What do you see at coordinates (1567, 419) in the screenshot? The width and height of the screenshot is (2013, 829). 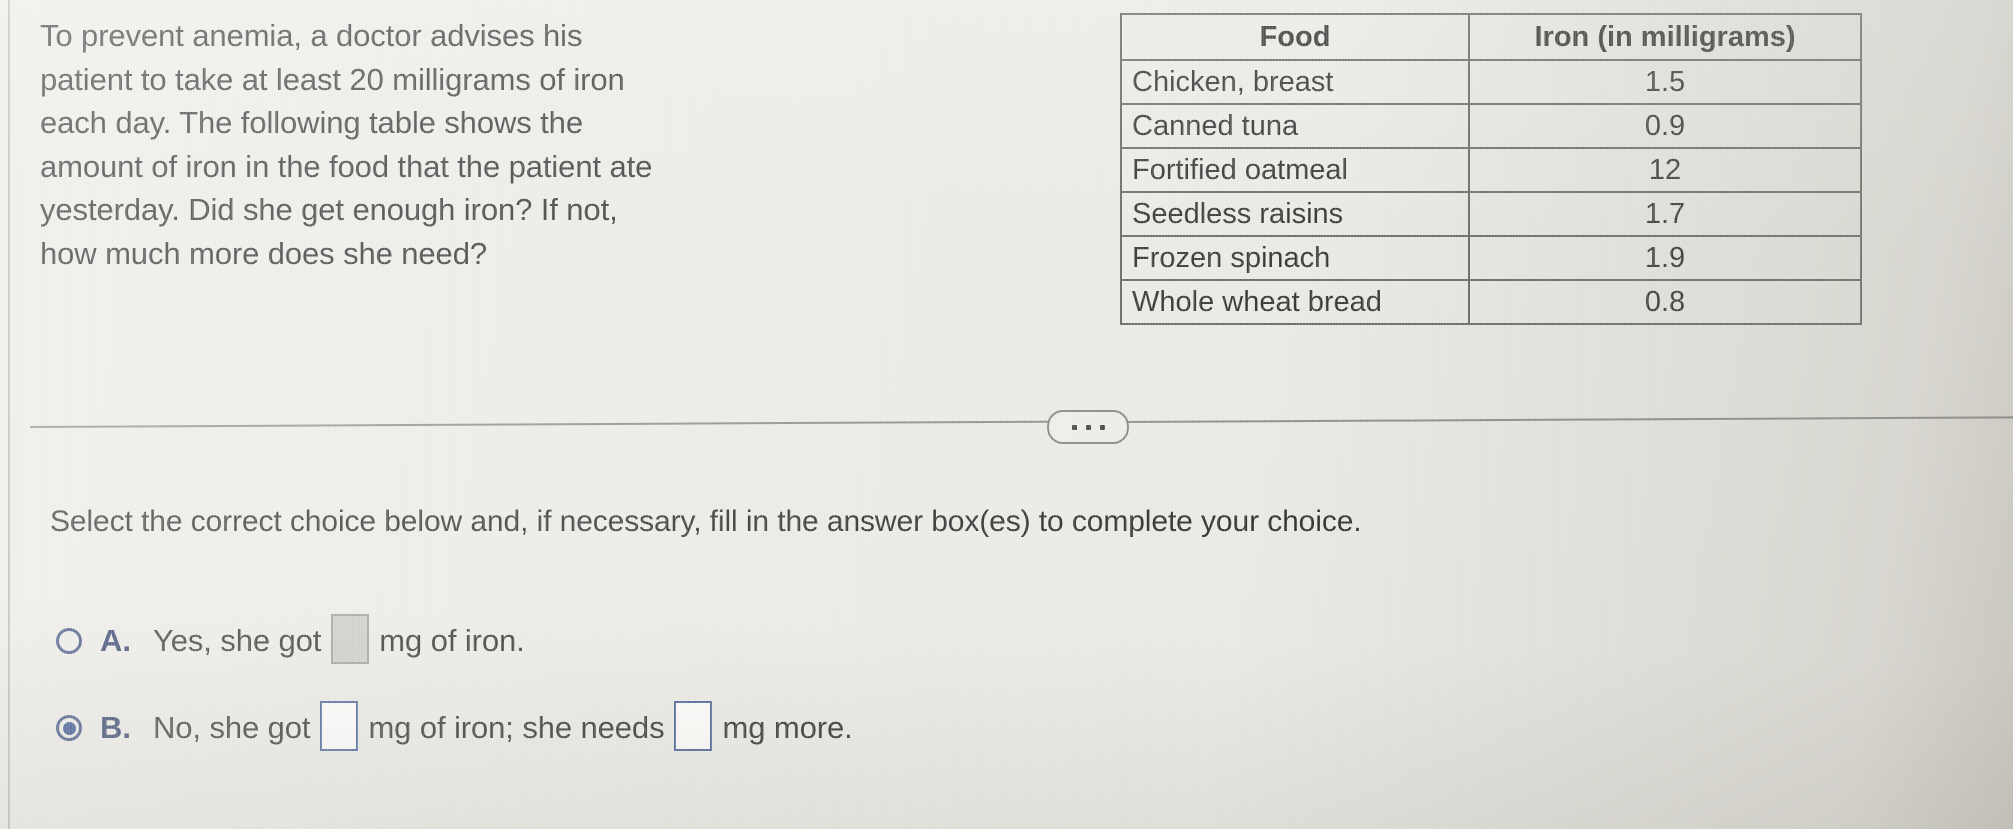 I see `divider-line-right` at bounding box center [1567, 419].